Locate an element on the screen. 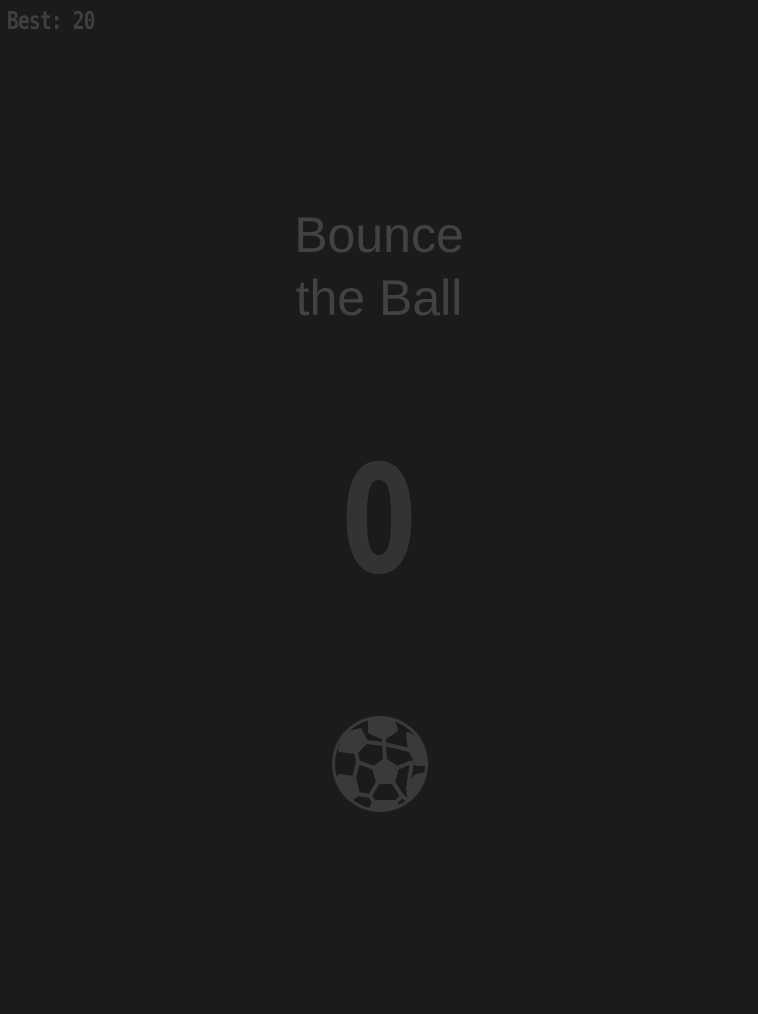 This screenshot has height=1014, width=758. game-title-line-1: Bounce is located at coordinates (379, 235).